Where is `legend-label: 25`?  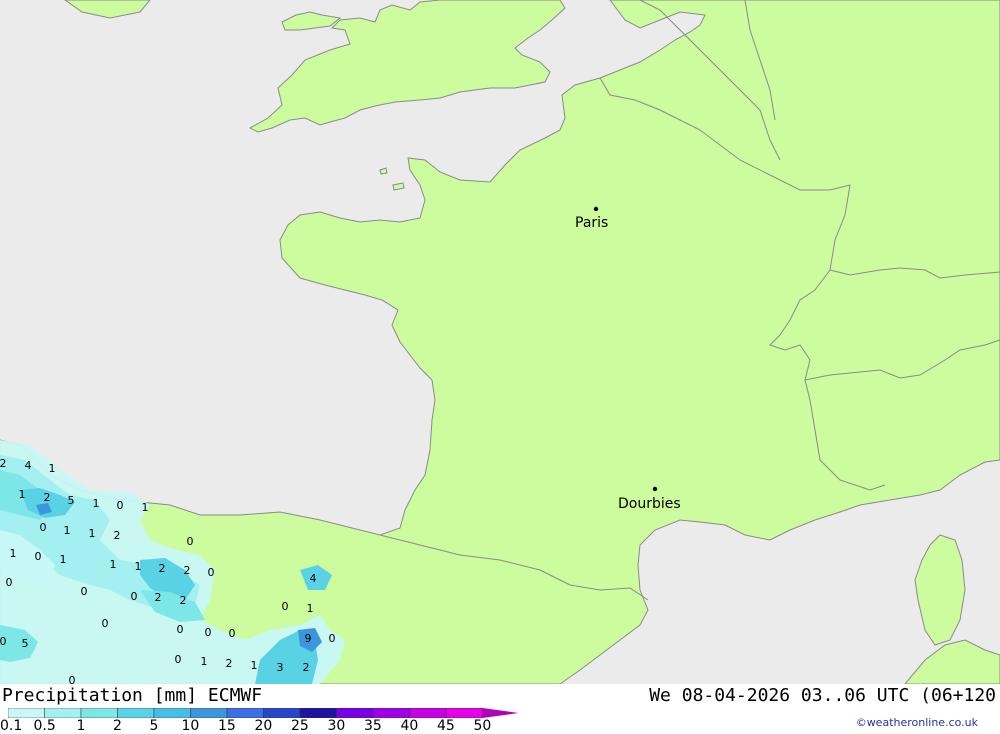 legend-label: 25 is located at coordinates (300, 726).